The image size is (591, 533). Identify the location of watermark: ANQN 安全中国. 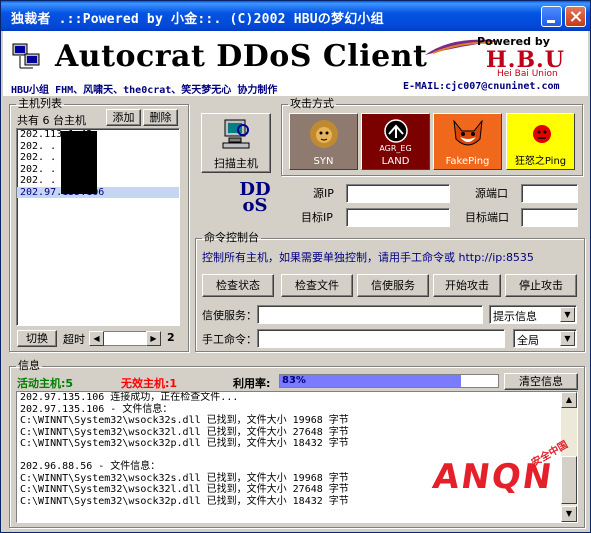
(506, 474).